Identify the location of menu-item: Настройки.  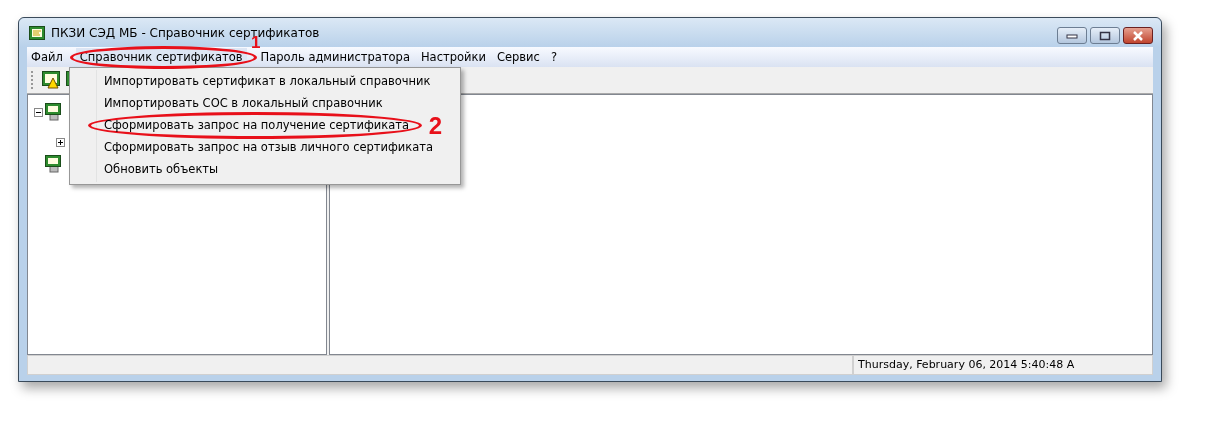
(453, 57).